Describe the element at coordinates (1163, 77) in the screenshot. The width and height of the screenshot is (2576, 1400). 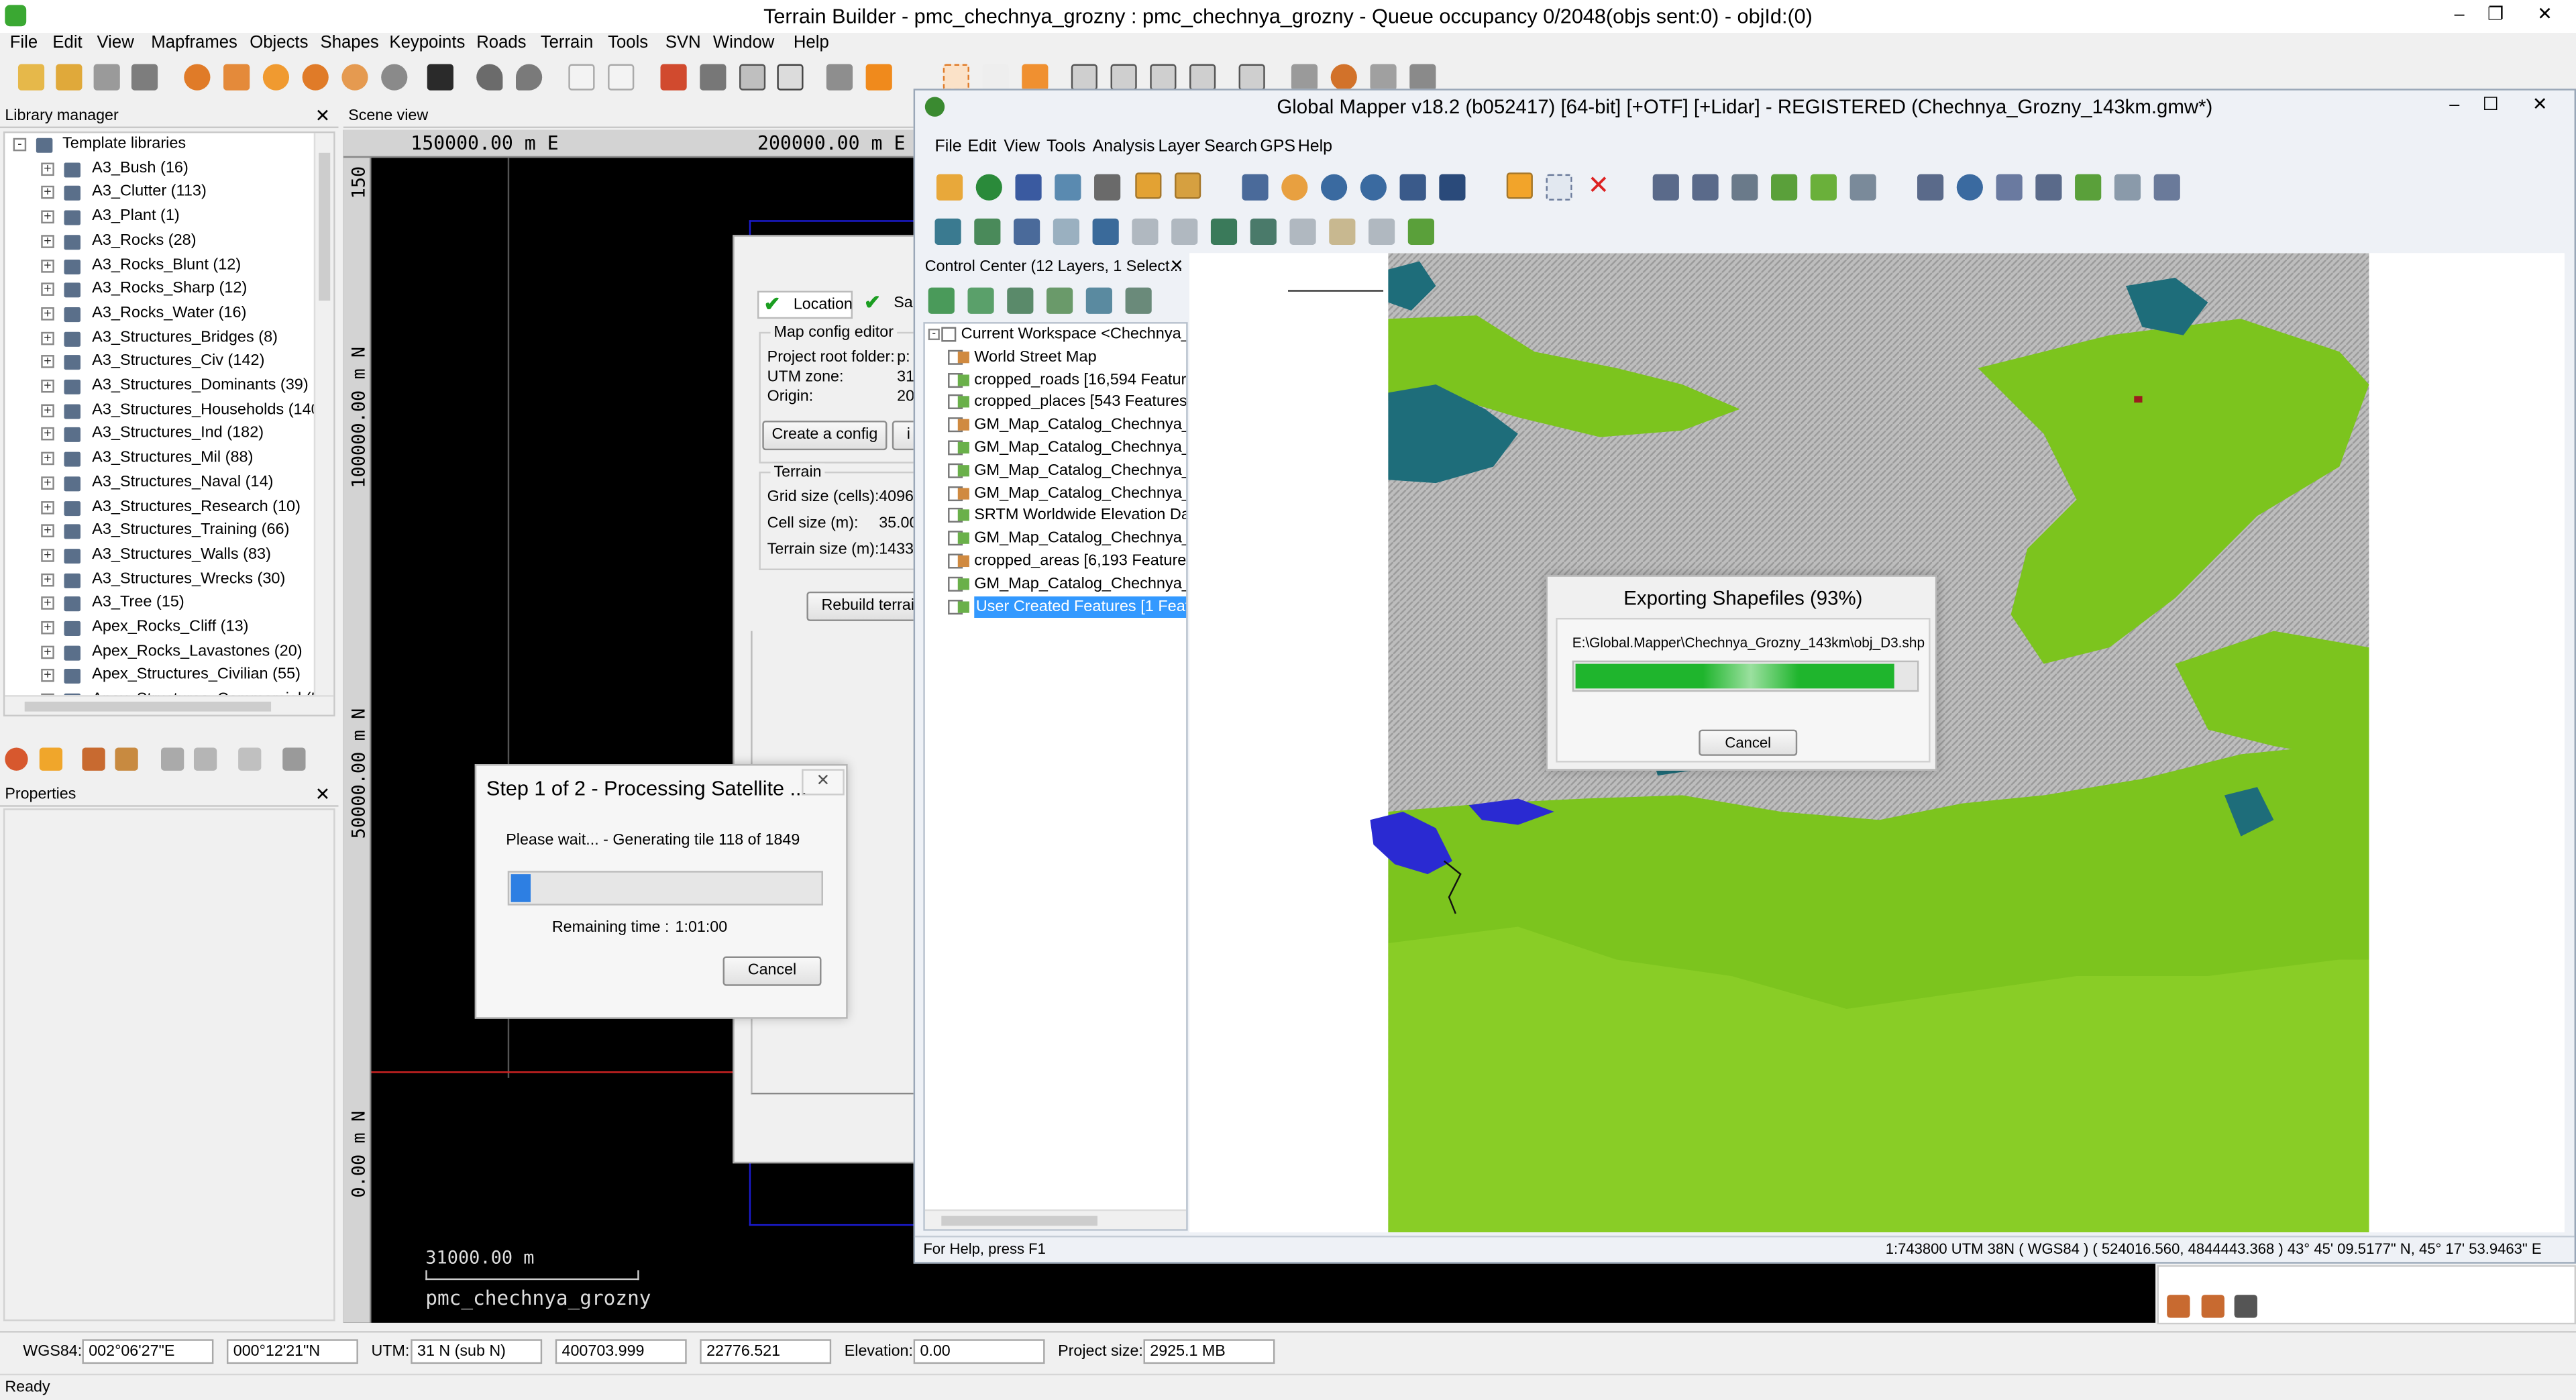
I see `frame-3-icon` at that location.